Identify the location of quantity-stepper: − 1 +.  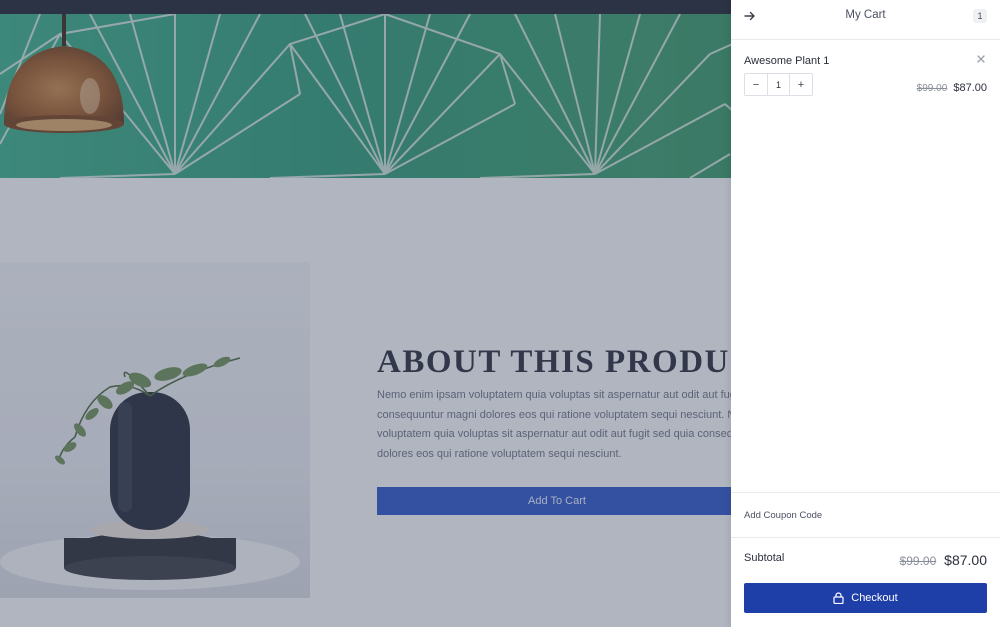
(778, 84).